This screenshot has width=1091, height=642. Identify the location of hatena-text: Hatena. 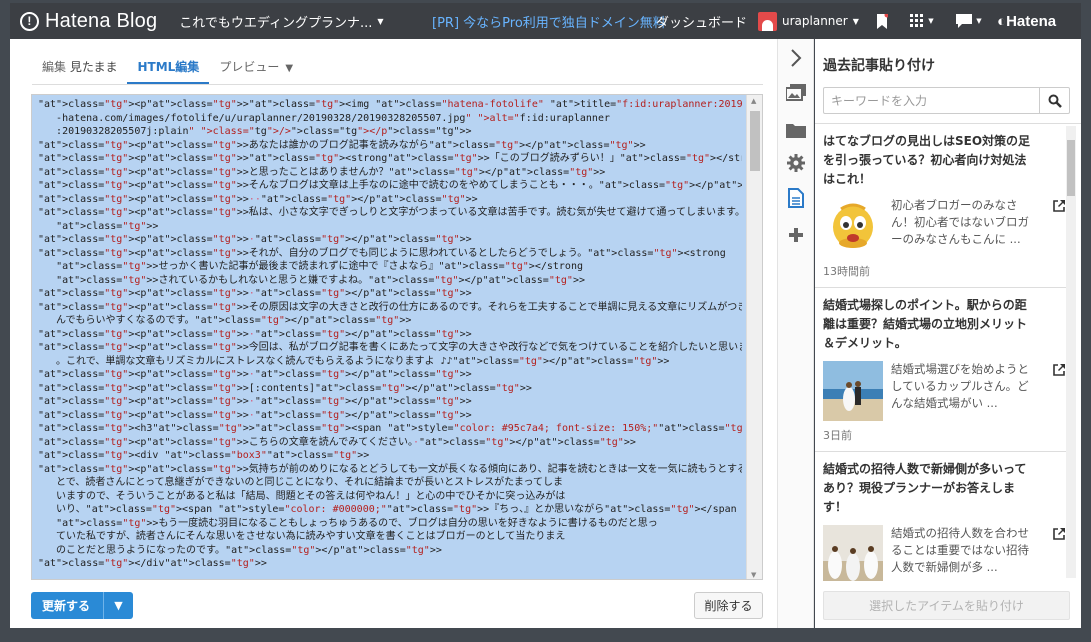
(1031, 21).